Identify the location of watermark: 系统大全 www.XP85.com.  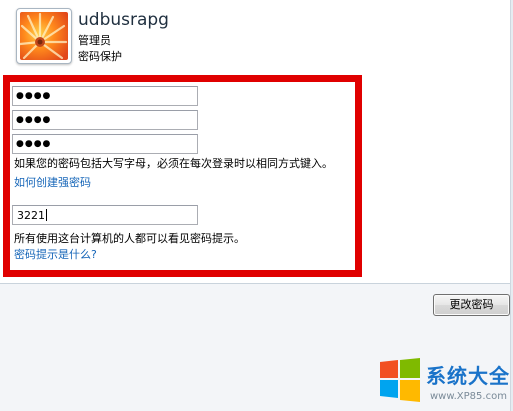
(445, 384).